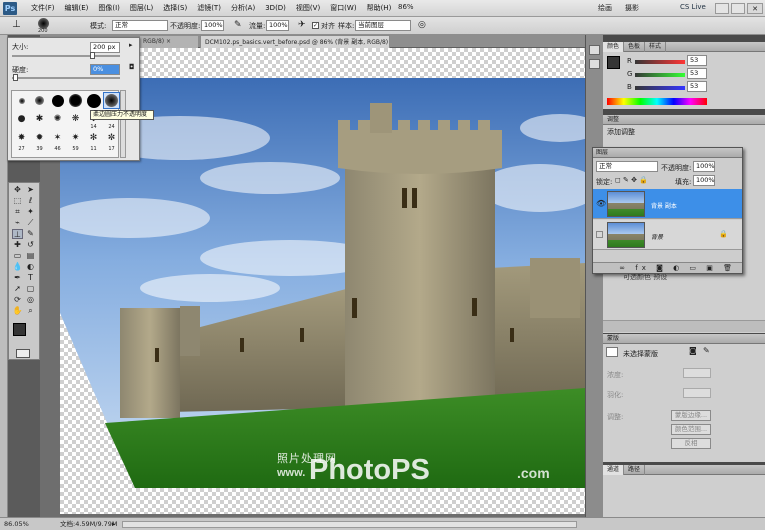 Image resolution: width=765 pixels, height=530 pixels. Describe the element at coordinates (349, 524) in the screenshot. I see `horizontal-scrollbar` at that location.